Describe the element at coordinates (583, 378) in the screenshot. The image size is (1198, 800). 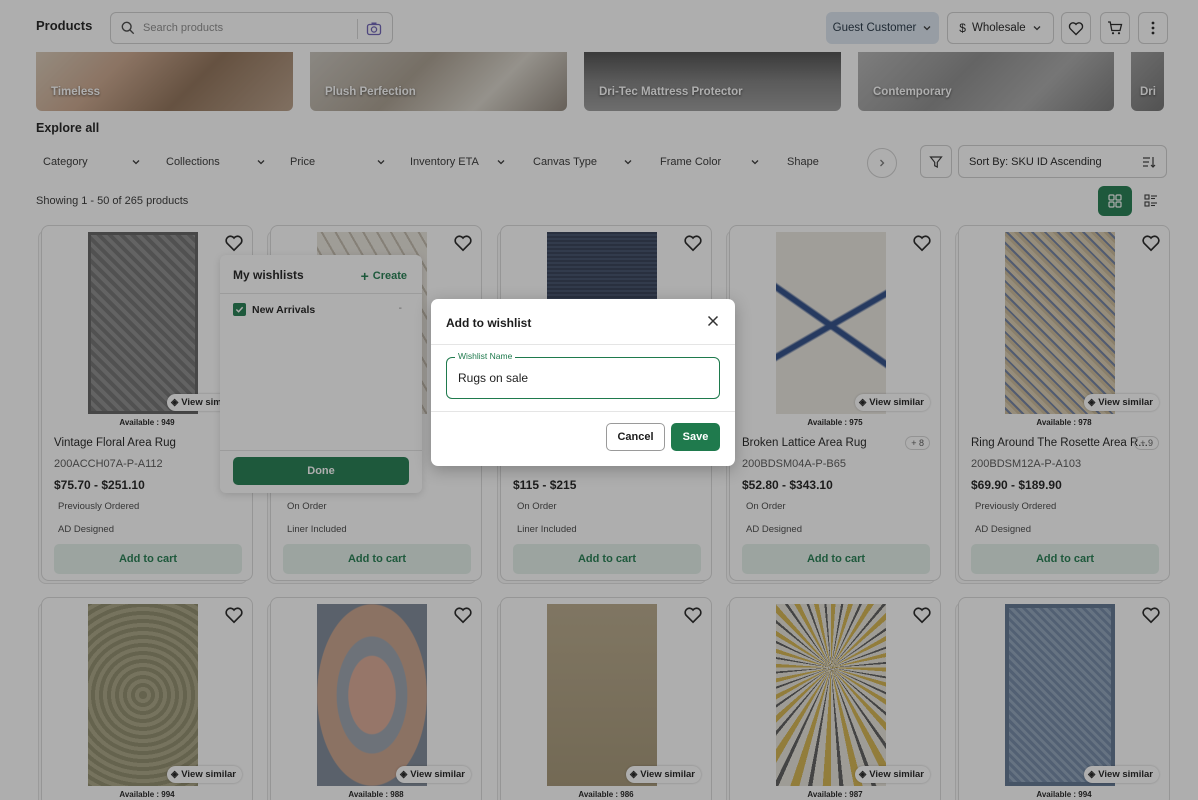
I see `wishlist-name-input` at that location.